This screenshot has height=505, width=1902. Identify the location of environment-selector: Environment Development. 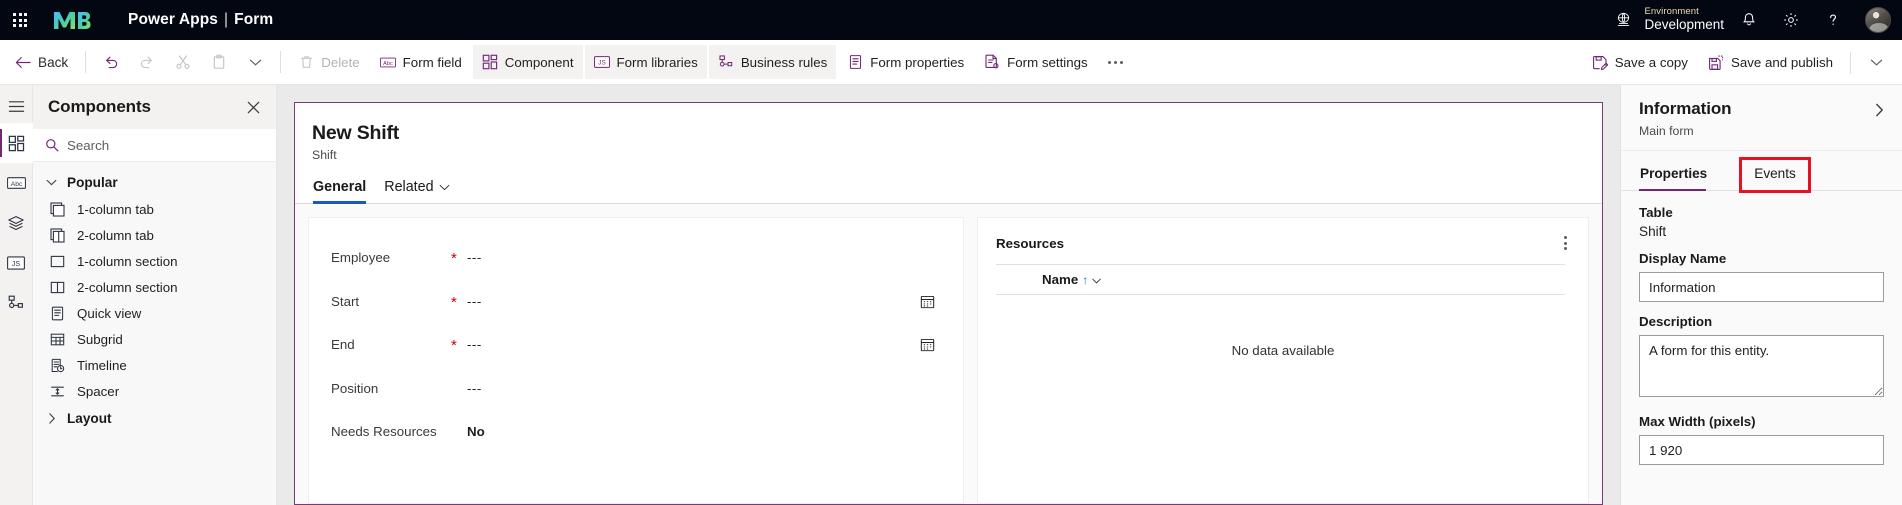
(1669, 19).